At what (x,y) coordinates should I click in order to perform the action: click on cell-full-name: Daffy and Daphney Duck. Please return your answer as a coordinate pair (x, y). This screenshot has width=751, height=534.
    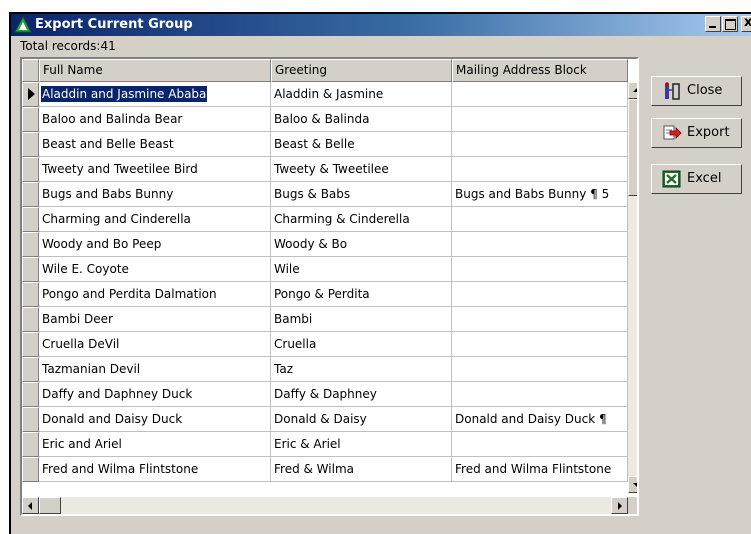
    Looking at the image, I should click on (155, 394).